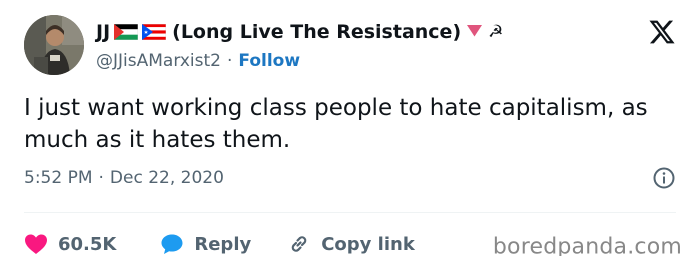 The width and height of the screenshot is (700, 256). I want to click on x-logo-icon, so click(662, 32).